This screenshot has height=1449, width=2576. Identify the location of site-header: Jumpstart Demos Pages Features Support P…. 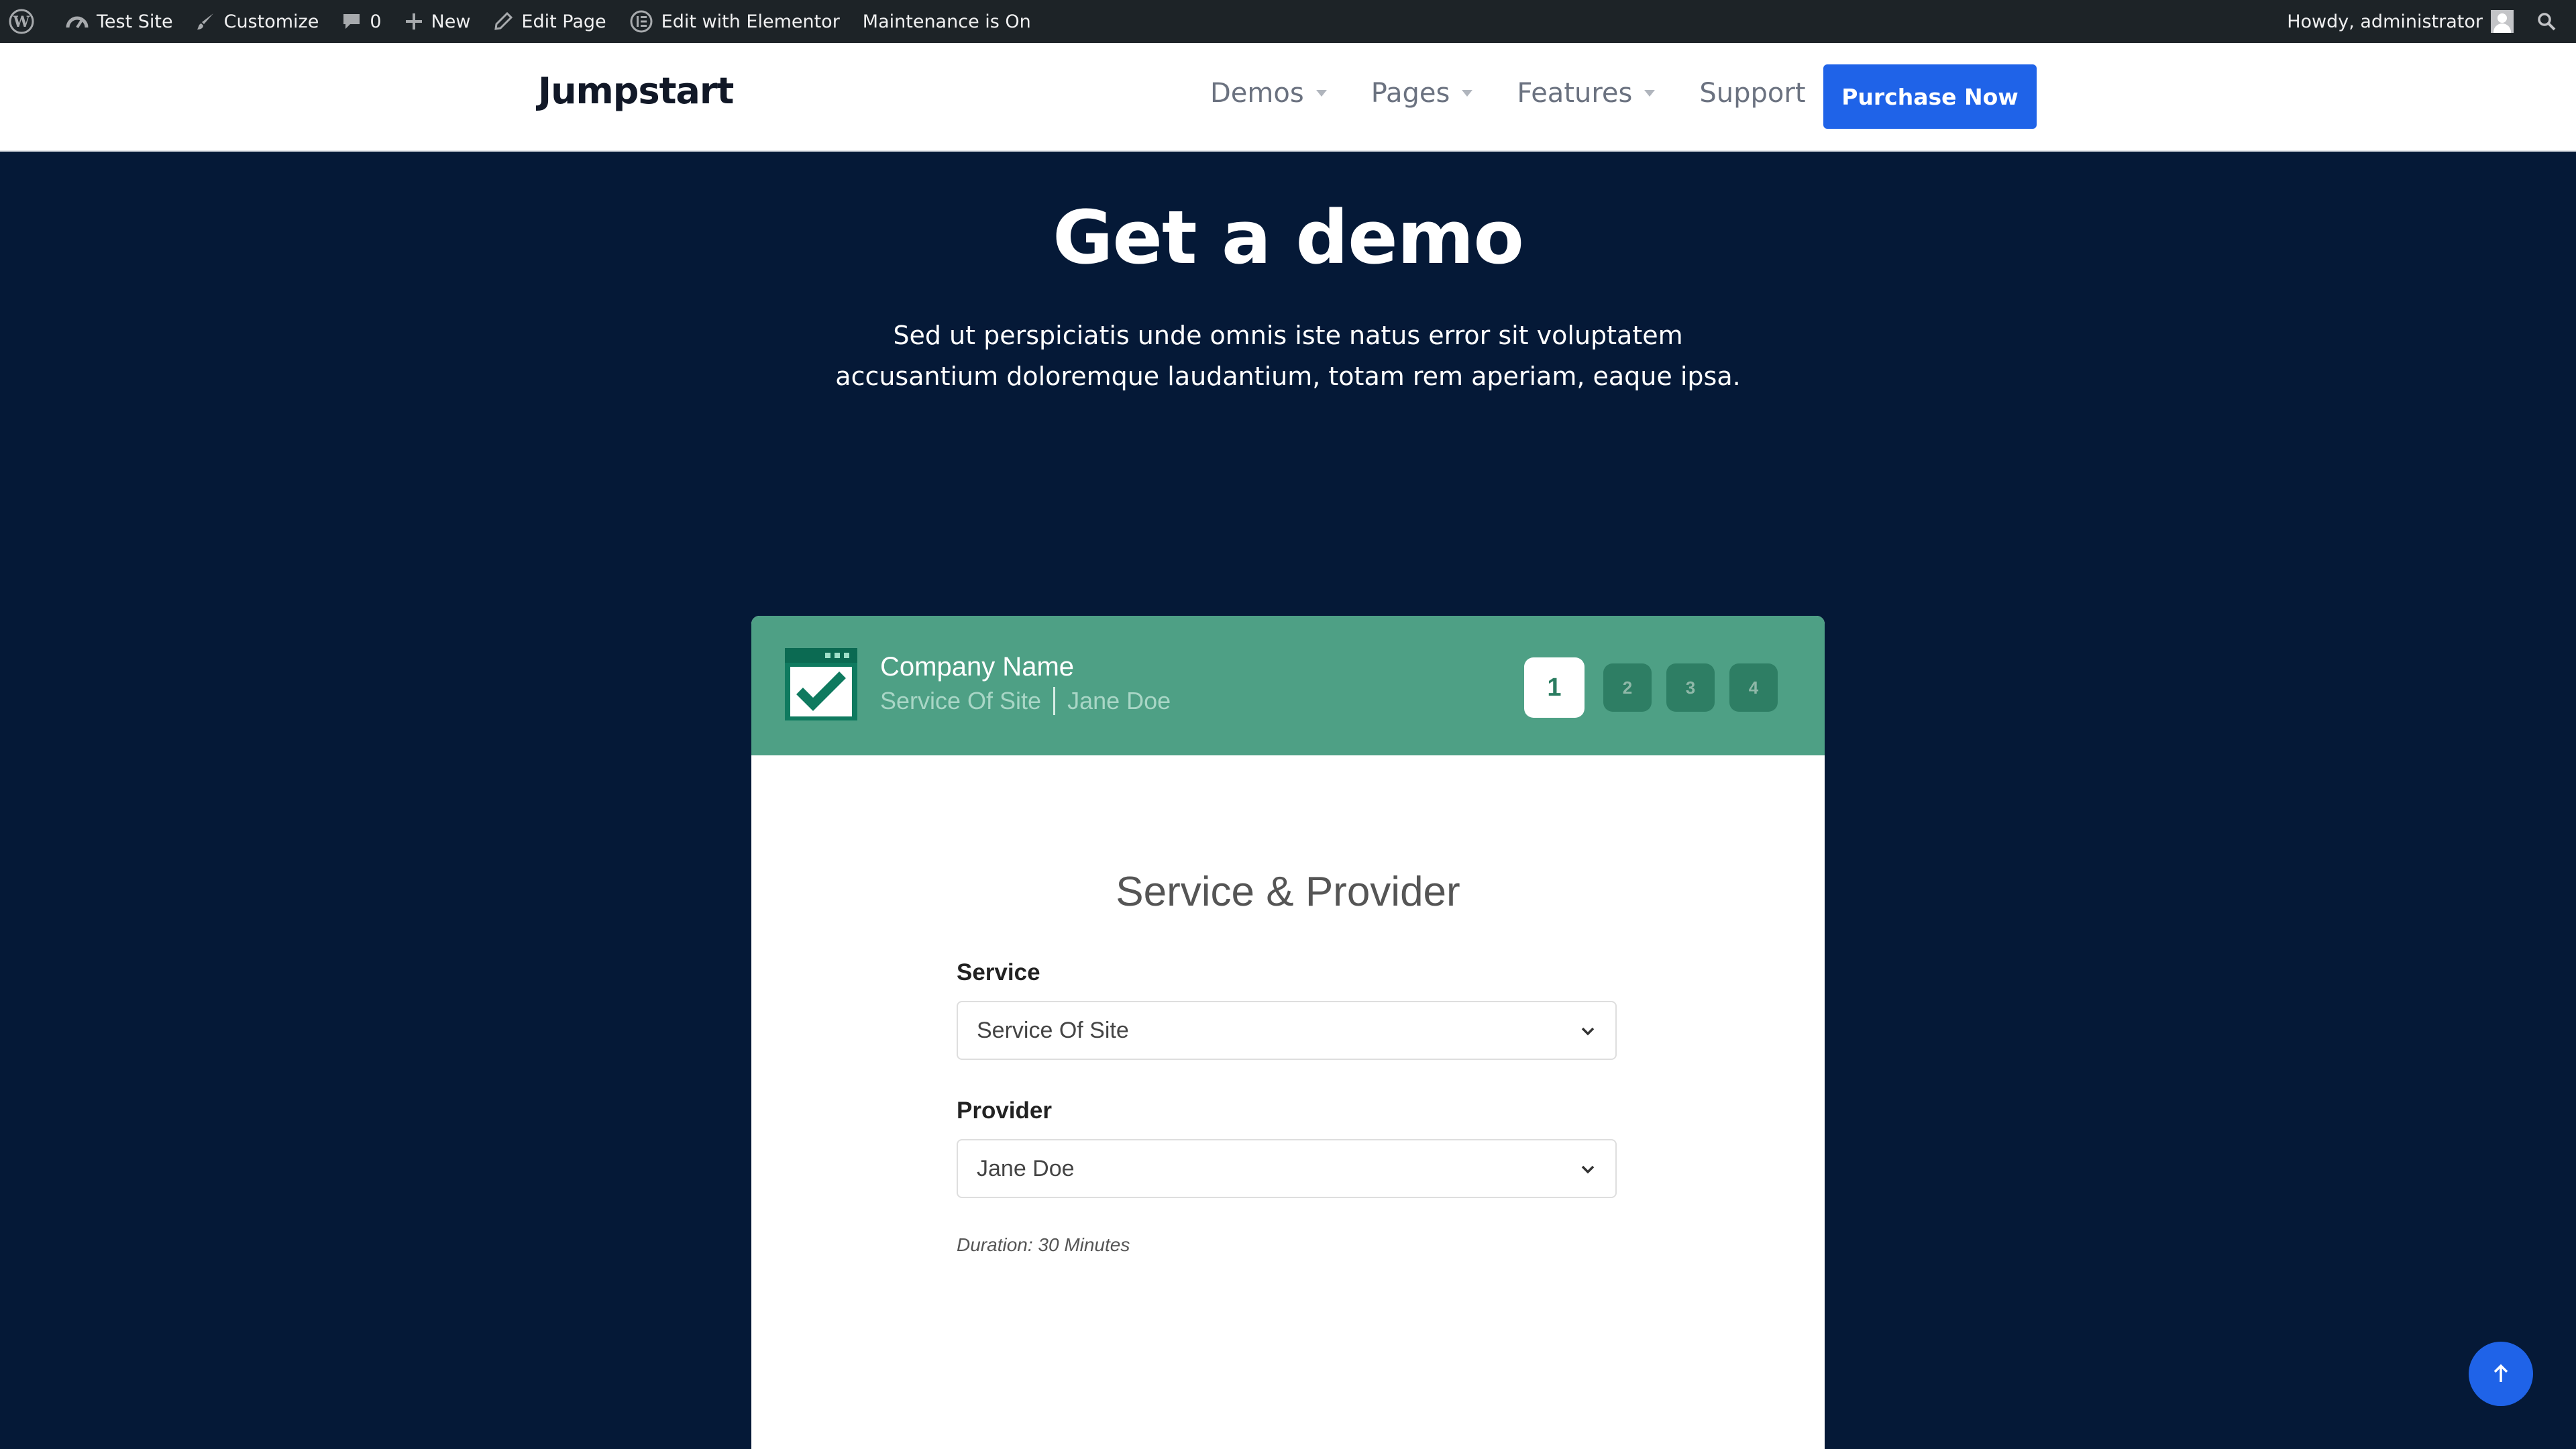
(1288, 97).